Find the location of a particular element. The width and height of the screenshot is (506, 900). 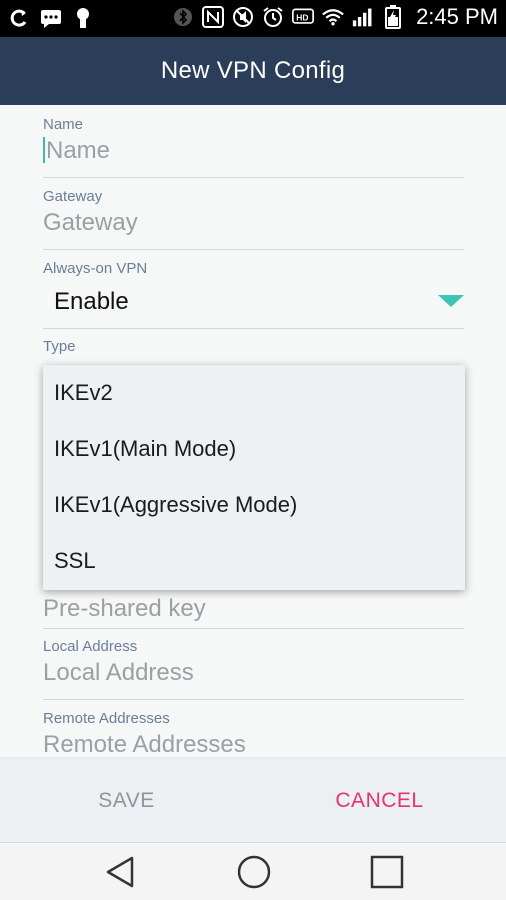

menu-item-ikev1-main: IKEv1(Main Mode) is located at coordinates (254, 449).